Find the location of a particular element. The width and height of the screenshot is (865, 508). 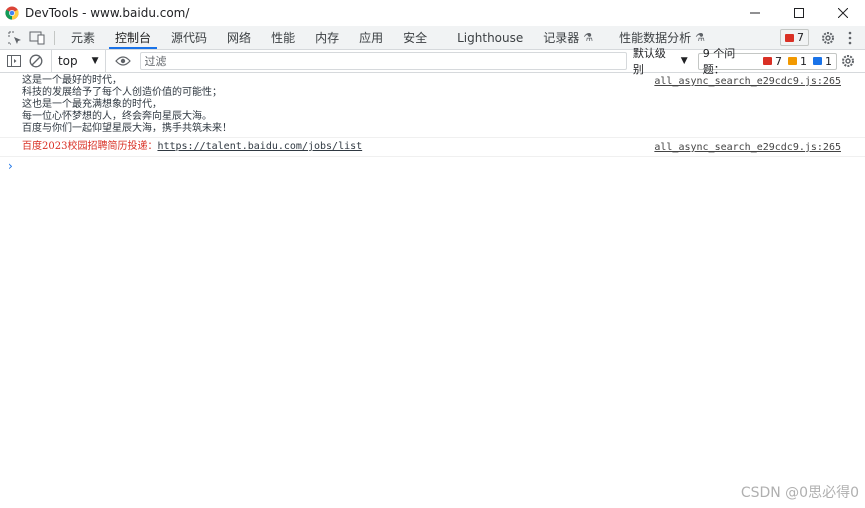

more-options-button is located at coordinates (850, 38).